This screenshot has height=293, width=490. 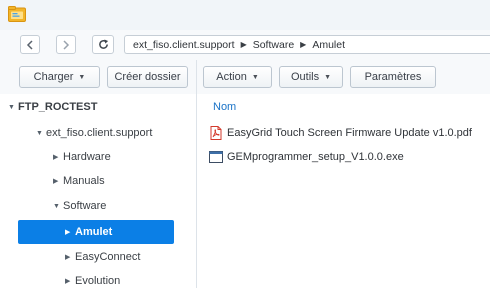 What do you see at coordinates (17, 14) in the screenshot?
I see `file-station-folder-icon` at bounding box center [17, 14].